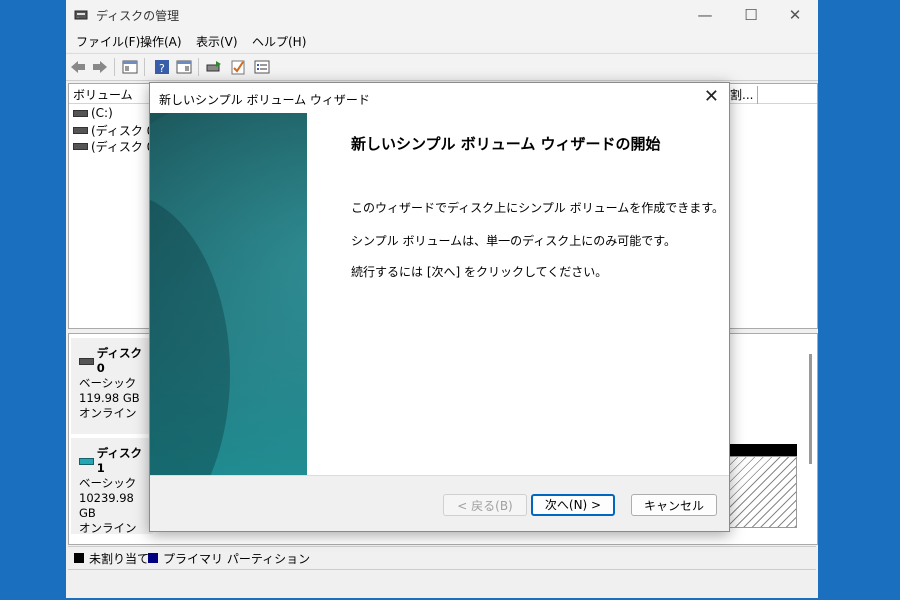 The height and width of the screenshot is (600, 900). I want to click on help-icon: ?, so click(162, 67).